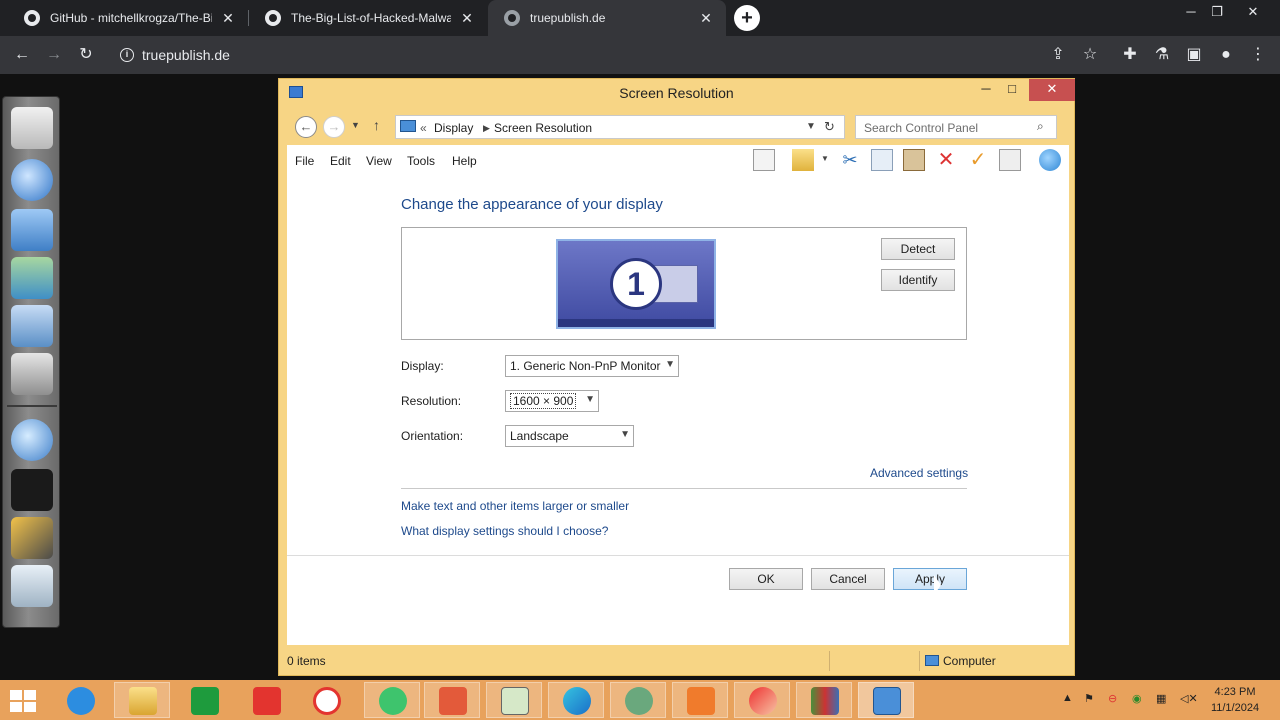  Describe the element at coordinates (1194, 55) in the screenshot. I see `side-panel-icon: ▣` at that location.